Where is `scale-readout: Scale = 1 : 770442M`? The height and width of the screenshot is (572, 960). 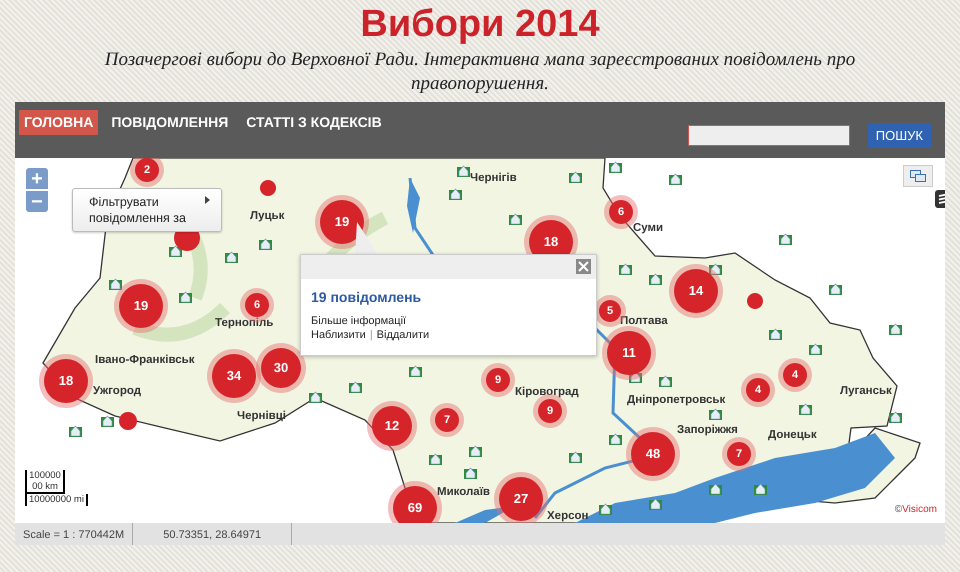 scale-readout: Scale = 1 : 770442M is located at coordinates (74, 534).